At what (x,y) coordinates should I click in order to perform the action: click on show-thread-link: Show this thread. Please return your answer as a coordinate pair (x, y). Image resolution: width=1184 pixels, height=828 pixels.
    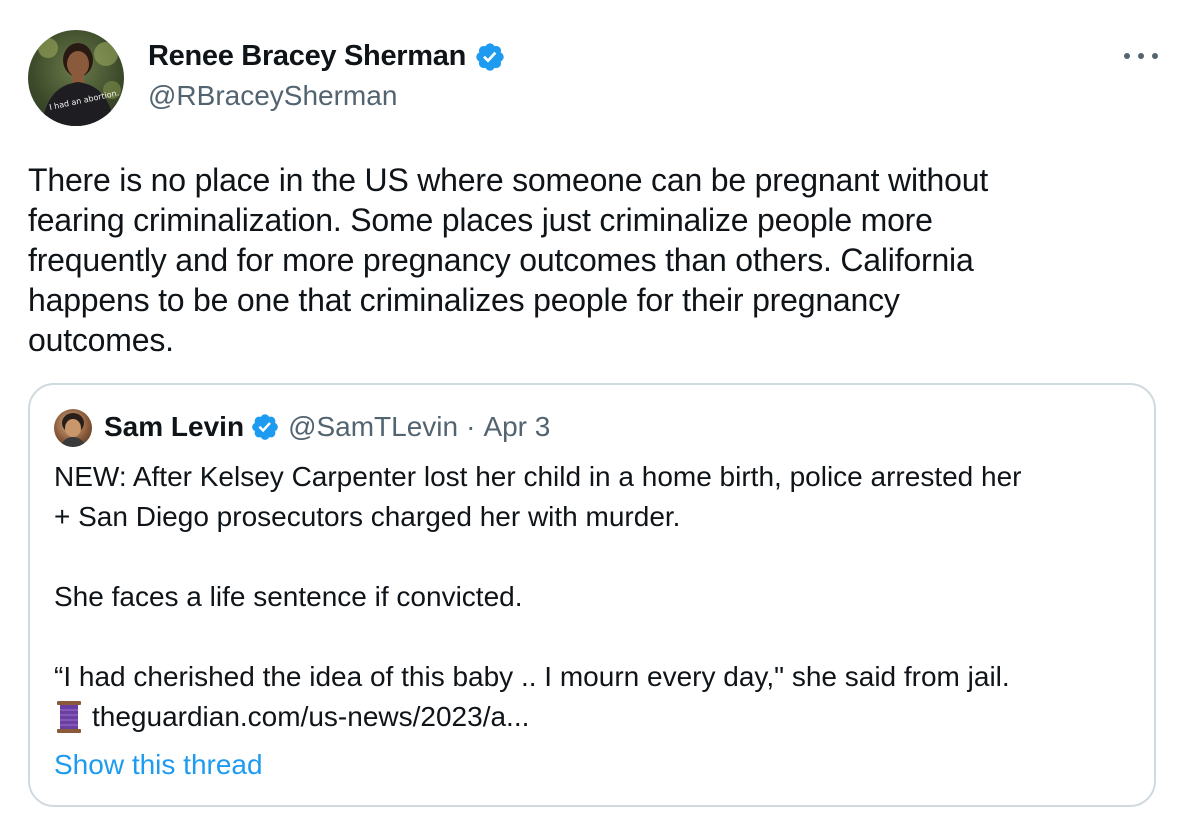
    Looking at the image, I should click on (158, 765).